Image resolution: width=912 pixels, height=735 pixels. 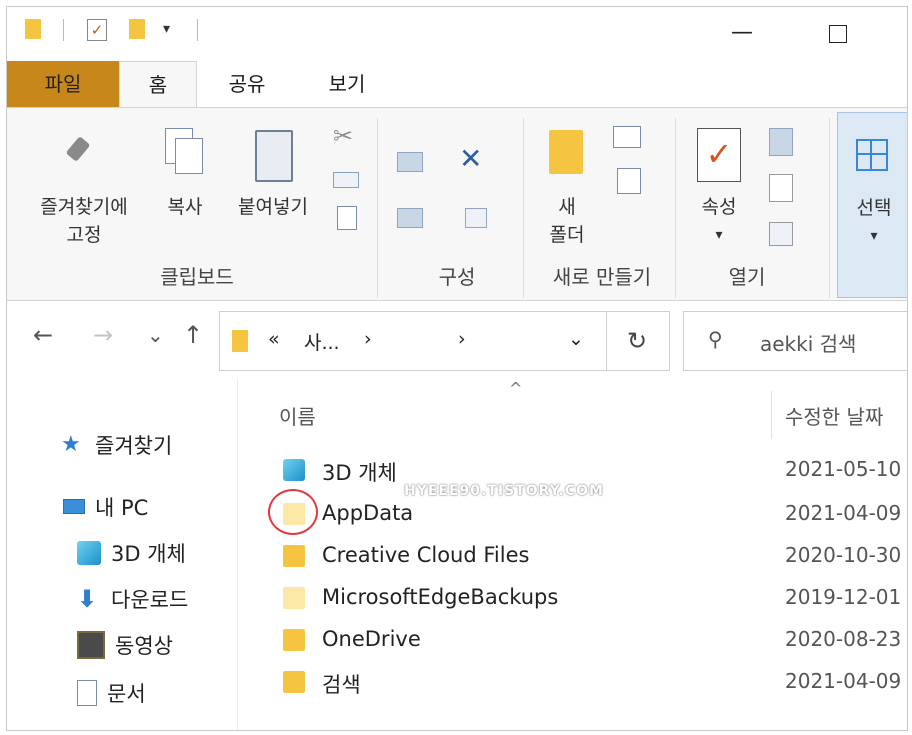 What do you see at coordinates (87, 599) in the screenshot?
I see `download-icon: ⬇` at bounding box center [87, 599].